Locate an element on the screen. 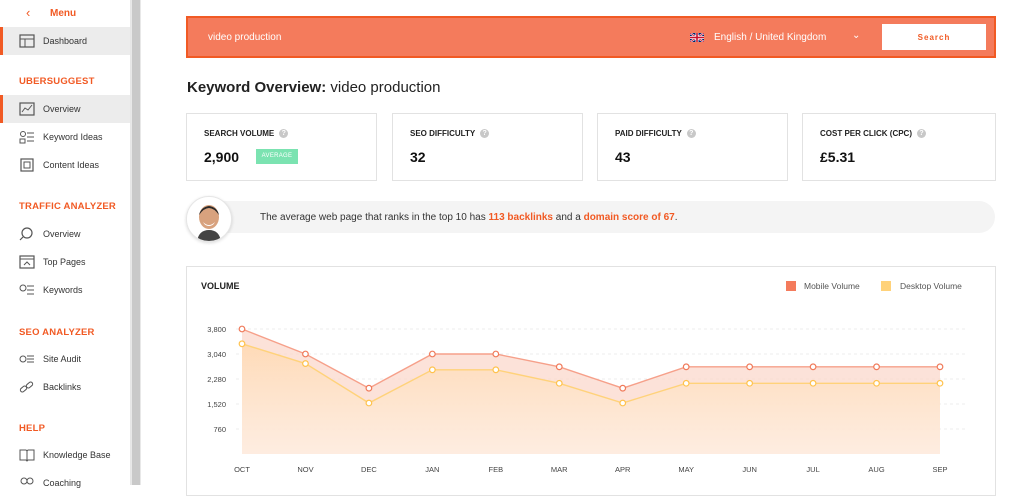 This screenshot has width=1024, height=497. x-tick-label: APR is located at coordinates (623, 469).